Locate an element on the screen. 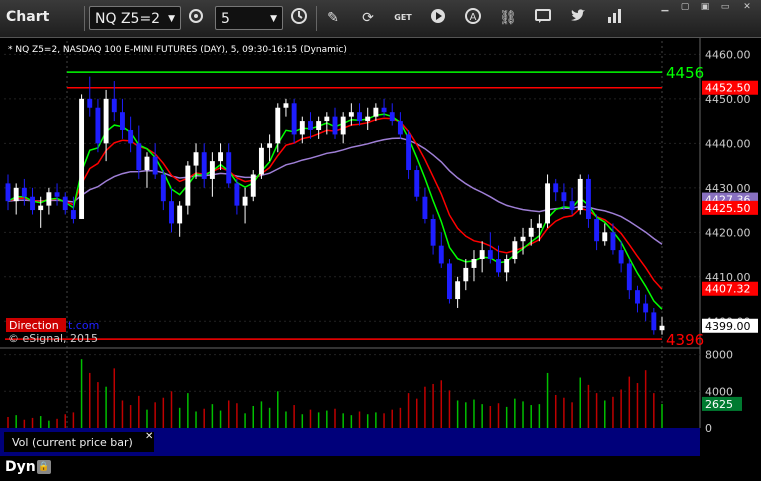 This screenshot has height=481, width=761. maximize-icon: ▢ is located at coordinates (685, 7).